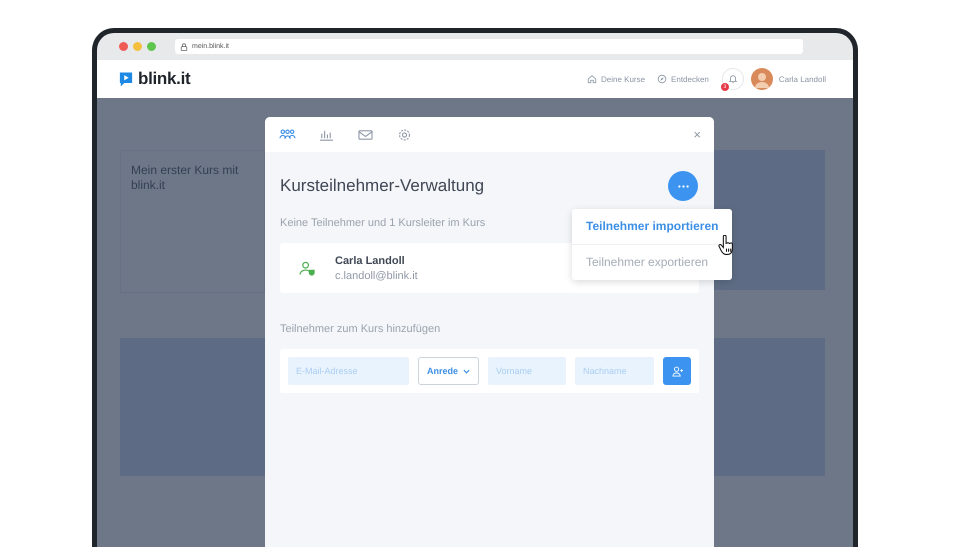  Describe the element at coordinates (616, 79) in the screenshot. I see `nav-link: Deine Kurse` at that location.